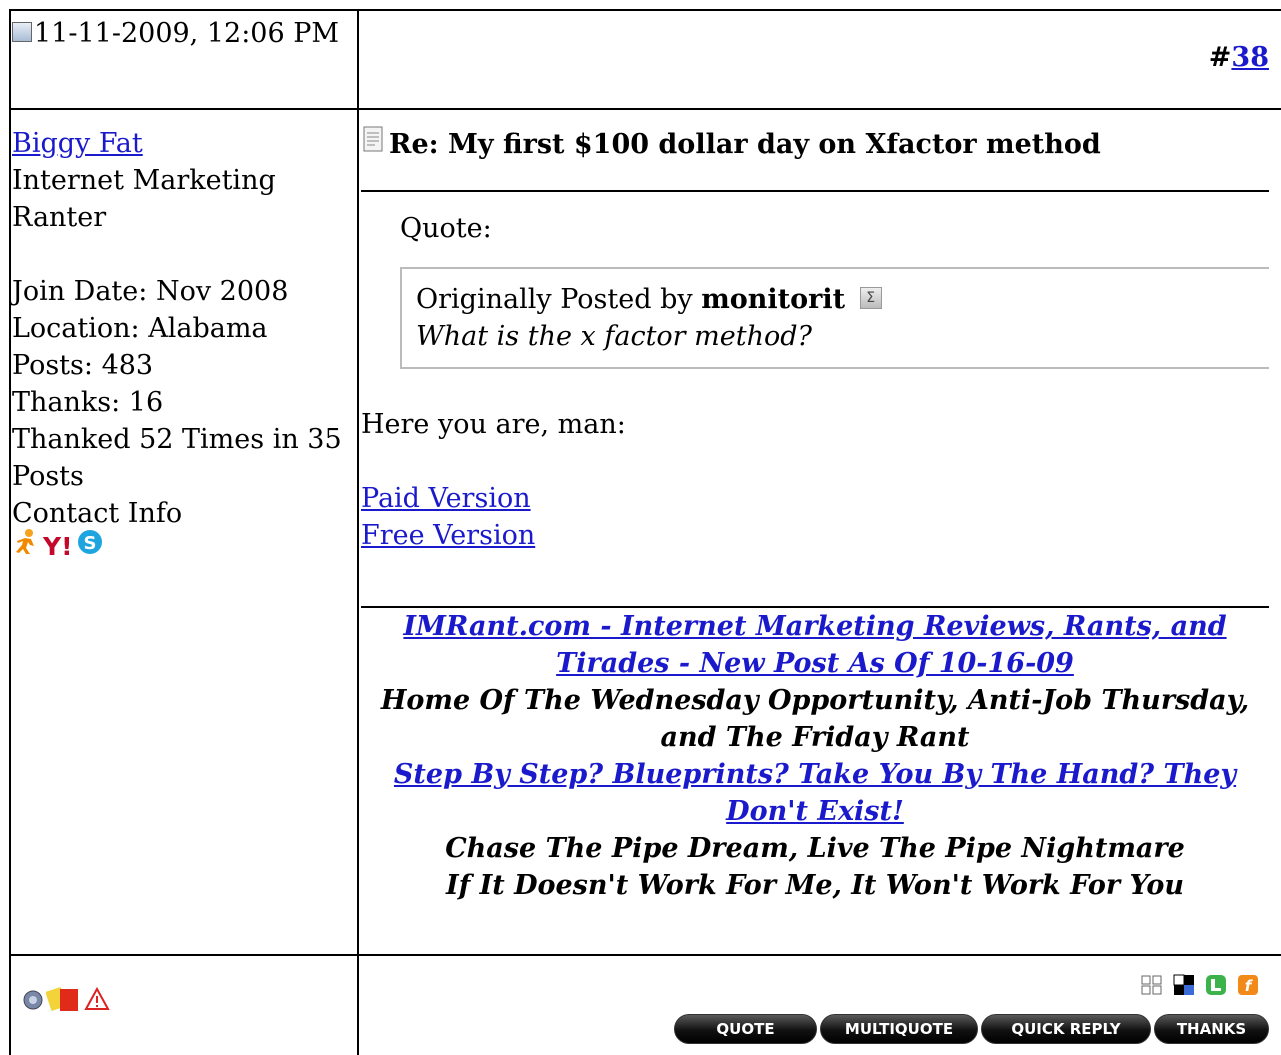 This screenshot has height=1055, width=1281. I want to click on contact-icons: Y! S, so click(177, 545).